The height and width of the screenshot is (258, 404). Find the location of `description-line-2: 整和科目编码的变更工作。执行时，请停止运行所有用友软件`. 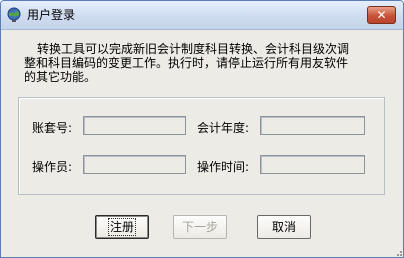

description-line-2: 整和科目编码的变更工作。执行时，请停止运行所有用友软件 is located at coordinates (186, 63).